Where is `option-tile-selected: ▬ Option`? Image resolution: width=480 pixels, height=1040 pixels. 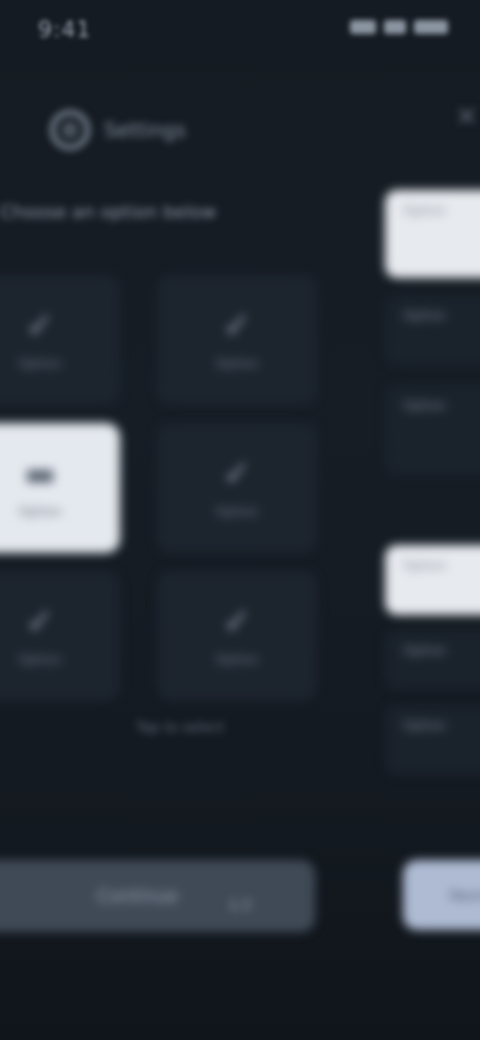
option-tile-selected: ▬ Option is located at coordinates (60, 488).